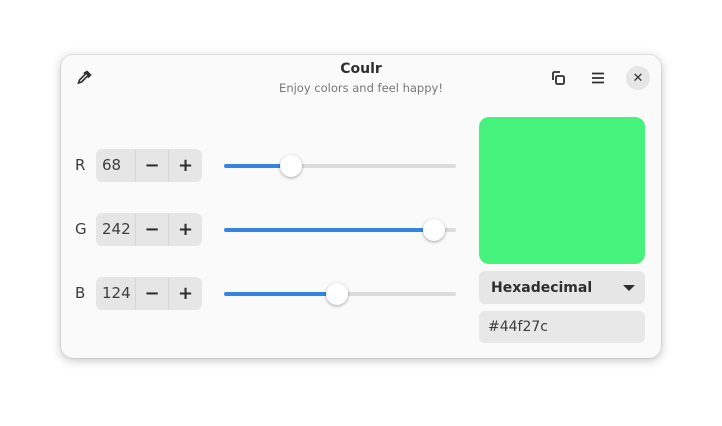 This screenshot has width=722, height=426. What do you see at coordinates (340, 166) in the screenshot?
I see `slider-r` at bounding box center [340, 166].